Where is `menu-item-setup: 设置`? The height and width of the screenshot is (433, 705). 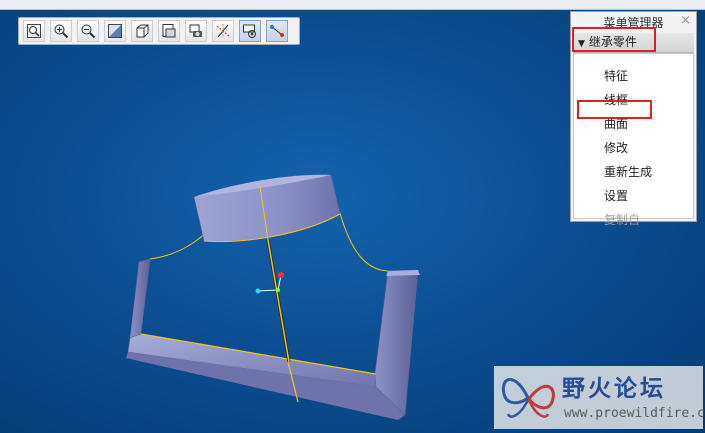
menu-item-setup: 设置 is located at coordinates (616, 195).